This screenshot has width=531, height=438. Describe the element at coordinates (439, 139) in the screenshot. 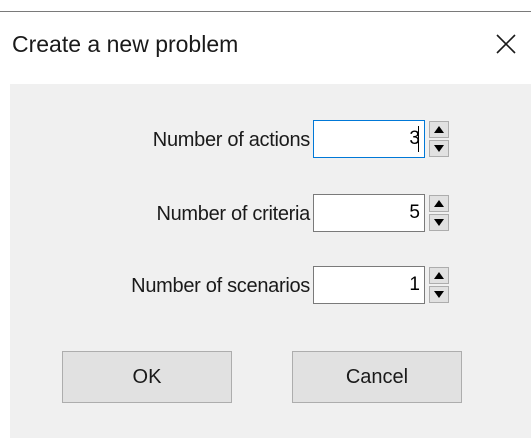

I see `actions-spinner` at that location.